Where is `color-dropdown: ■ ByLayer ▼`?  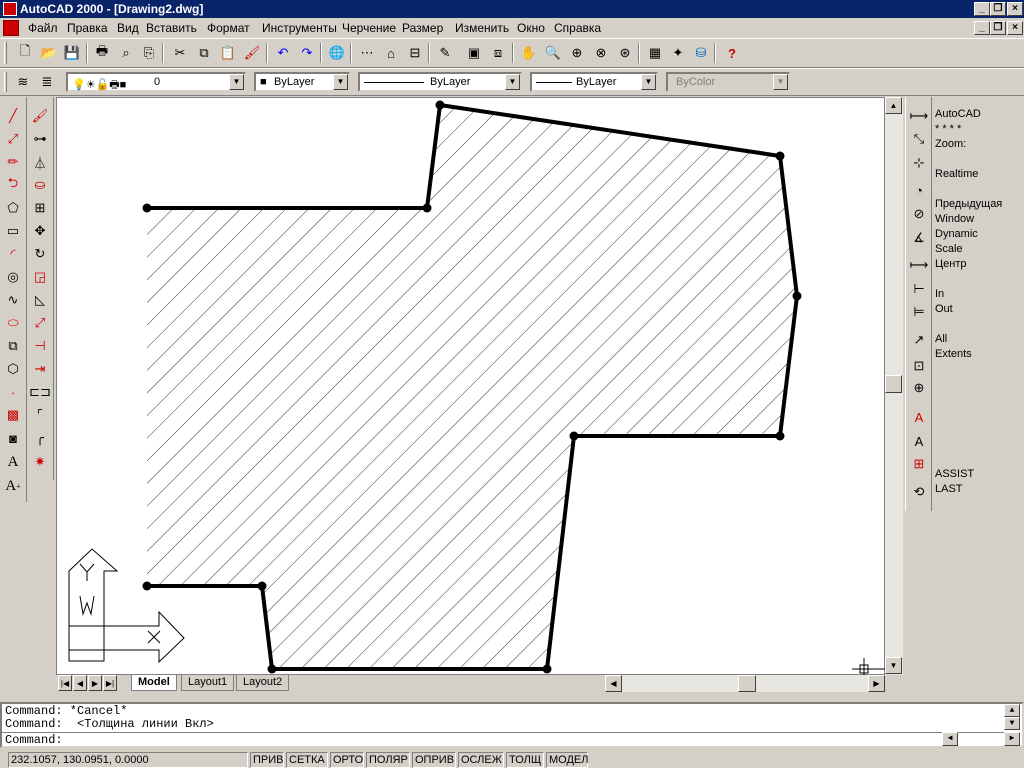 color-dropdown: ■ ByLayer ▼ is located at coordinates (302, 82).